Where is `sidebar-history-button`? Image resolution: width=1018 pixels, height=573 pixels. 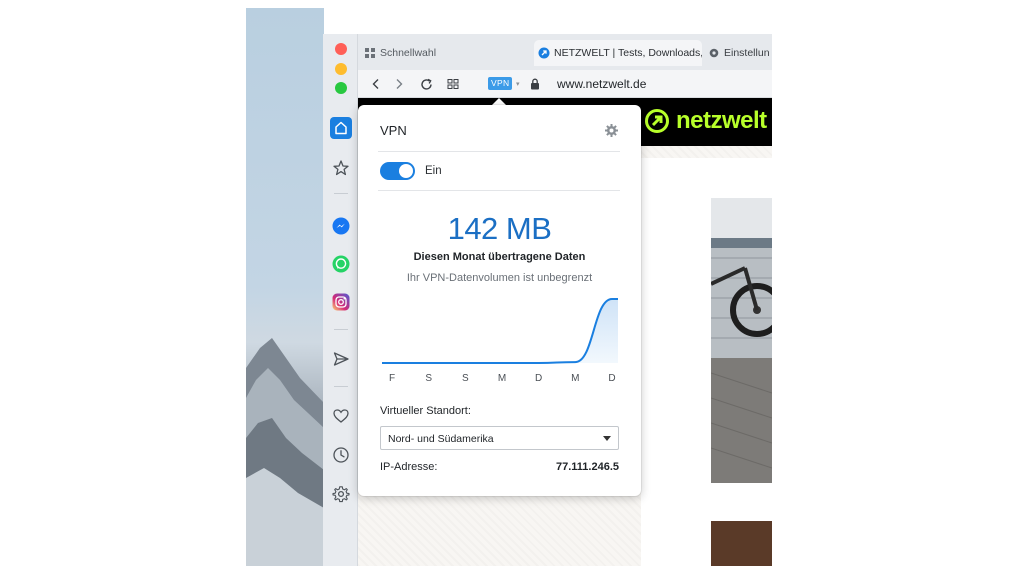
sidebar-history-button is located at coordinates (341, 455).